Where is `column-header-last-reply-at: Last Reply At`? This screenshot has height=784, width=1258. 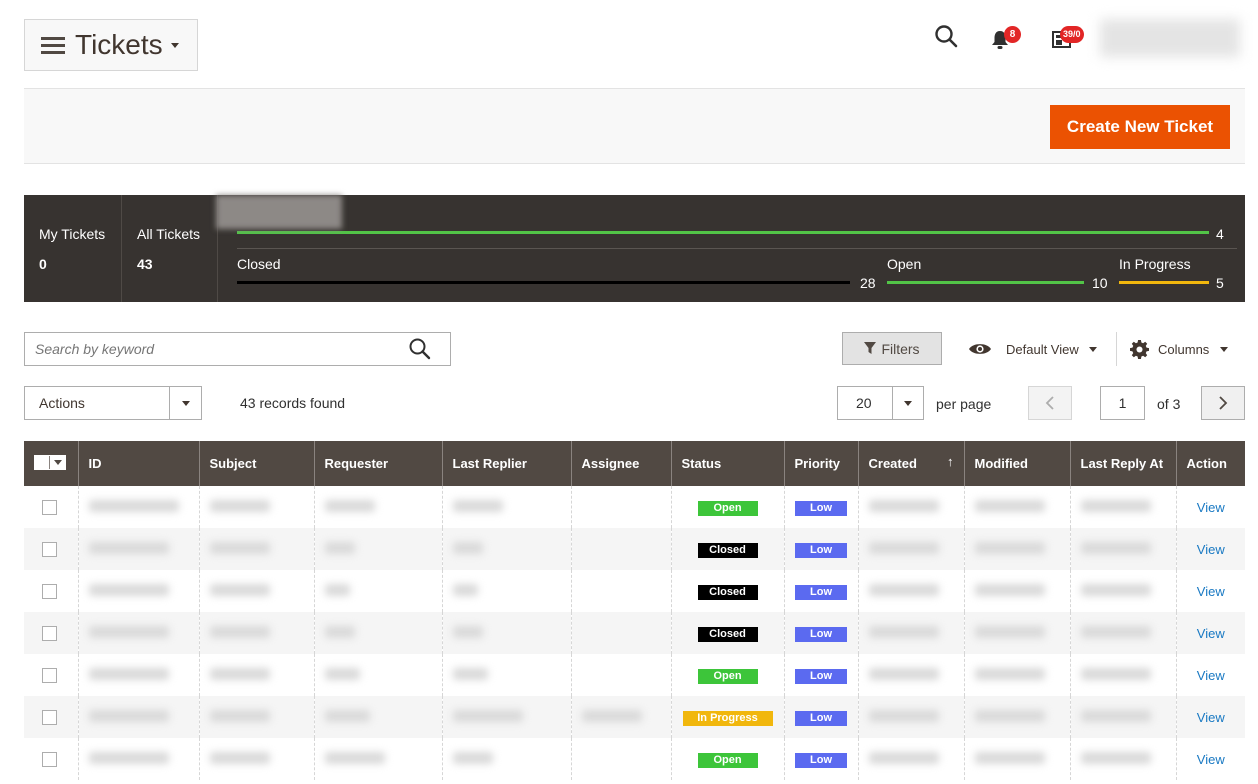
column-header-last-reply-at: Last Reply At is located at coordinates (1123, 463).